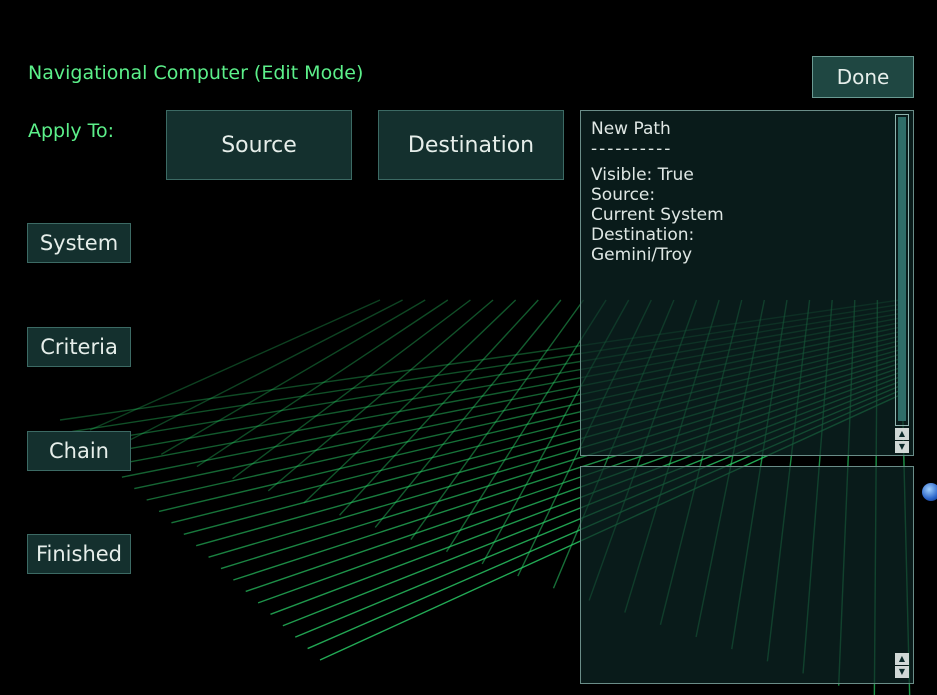 The width and height of the screenshot is (937, 695). I want to click on destination-label: Destination:, so click(643, 235).